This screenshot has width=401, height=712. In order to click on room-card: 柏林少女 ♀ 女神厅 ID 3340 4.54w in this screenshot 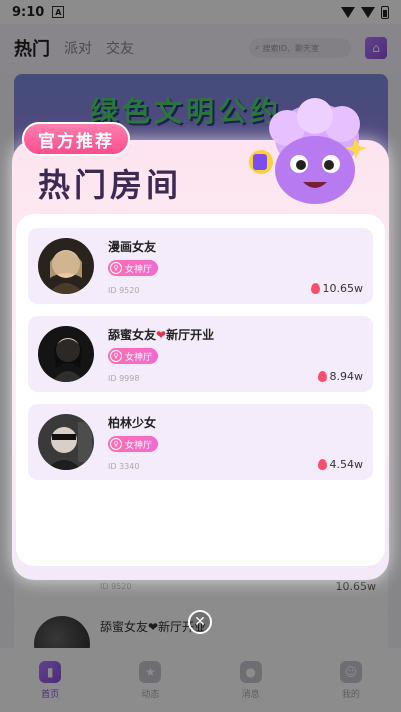, I will do `click(200, 442)`.